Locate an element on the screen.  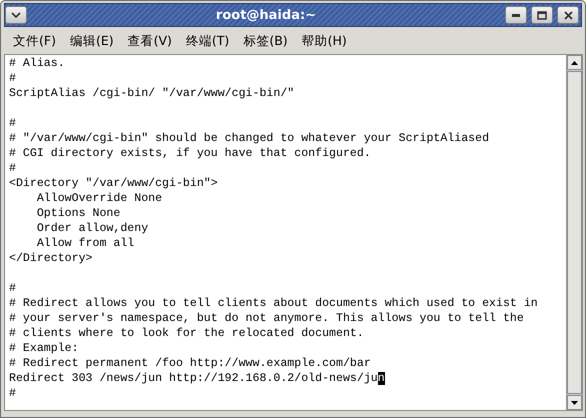
code-line: # "/var/www/cgi-bin" should be changed to whatever your ScriptAliased is located at coordinates (249, 138).